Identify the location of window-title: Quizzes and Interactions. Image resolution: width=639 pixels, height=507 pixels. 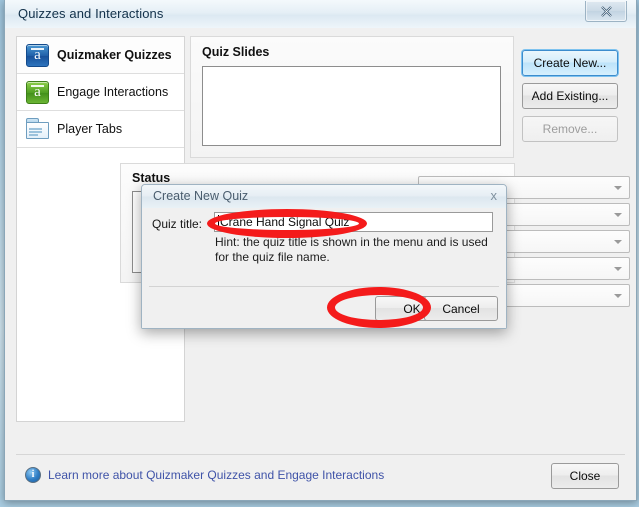
(91, 13).